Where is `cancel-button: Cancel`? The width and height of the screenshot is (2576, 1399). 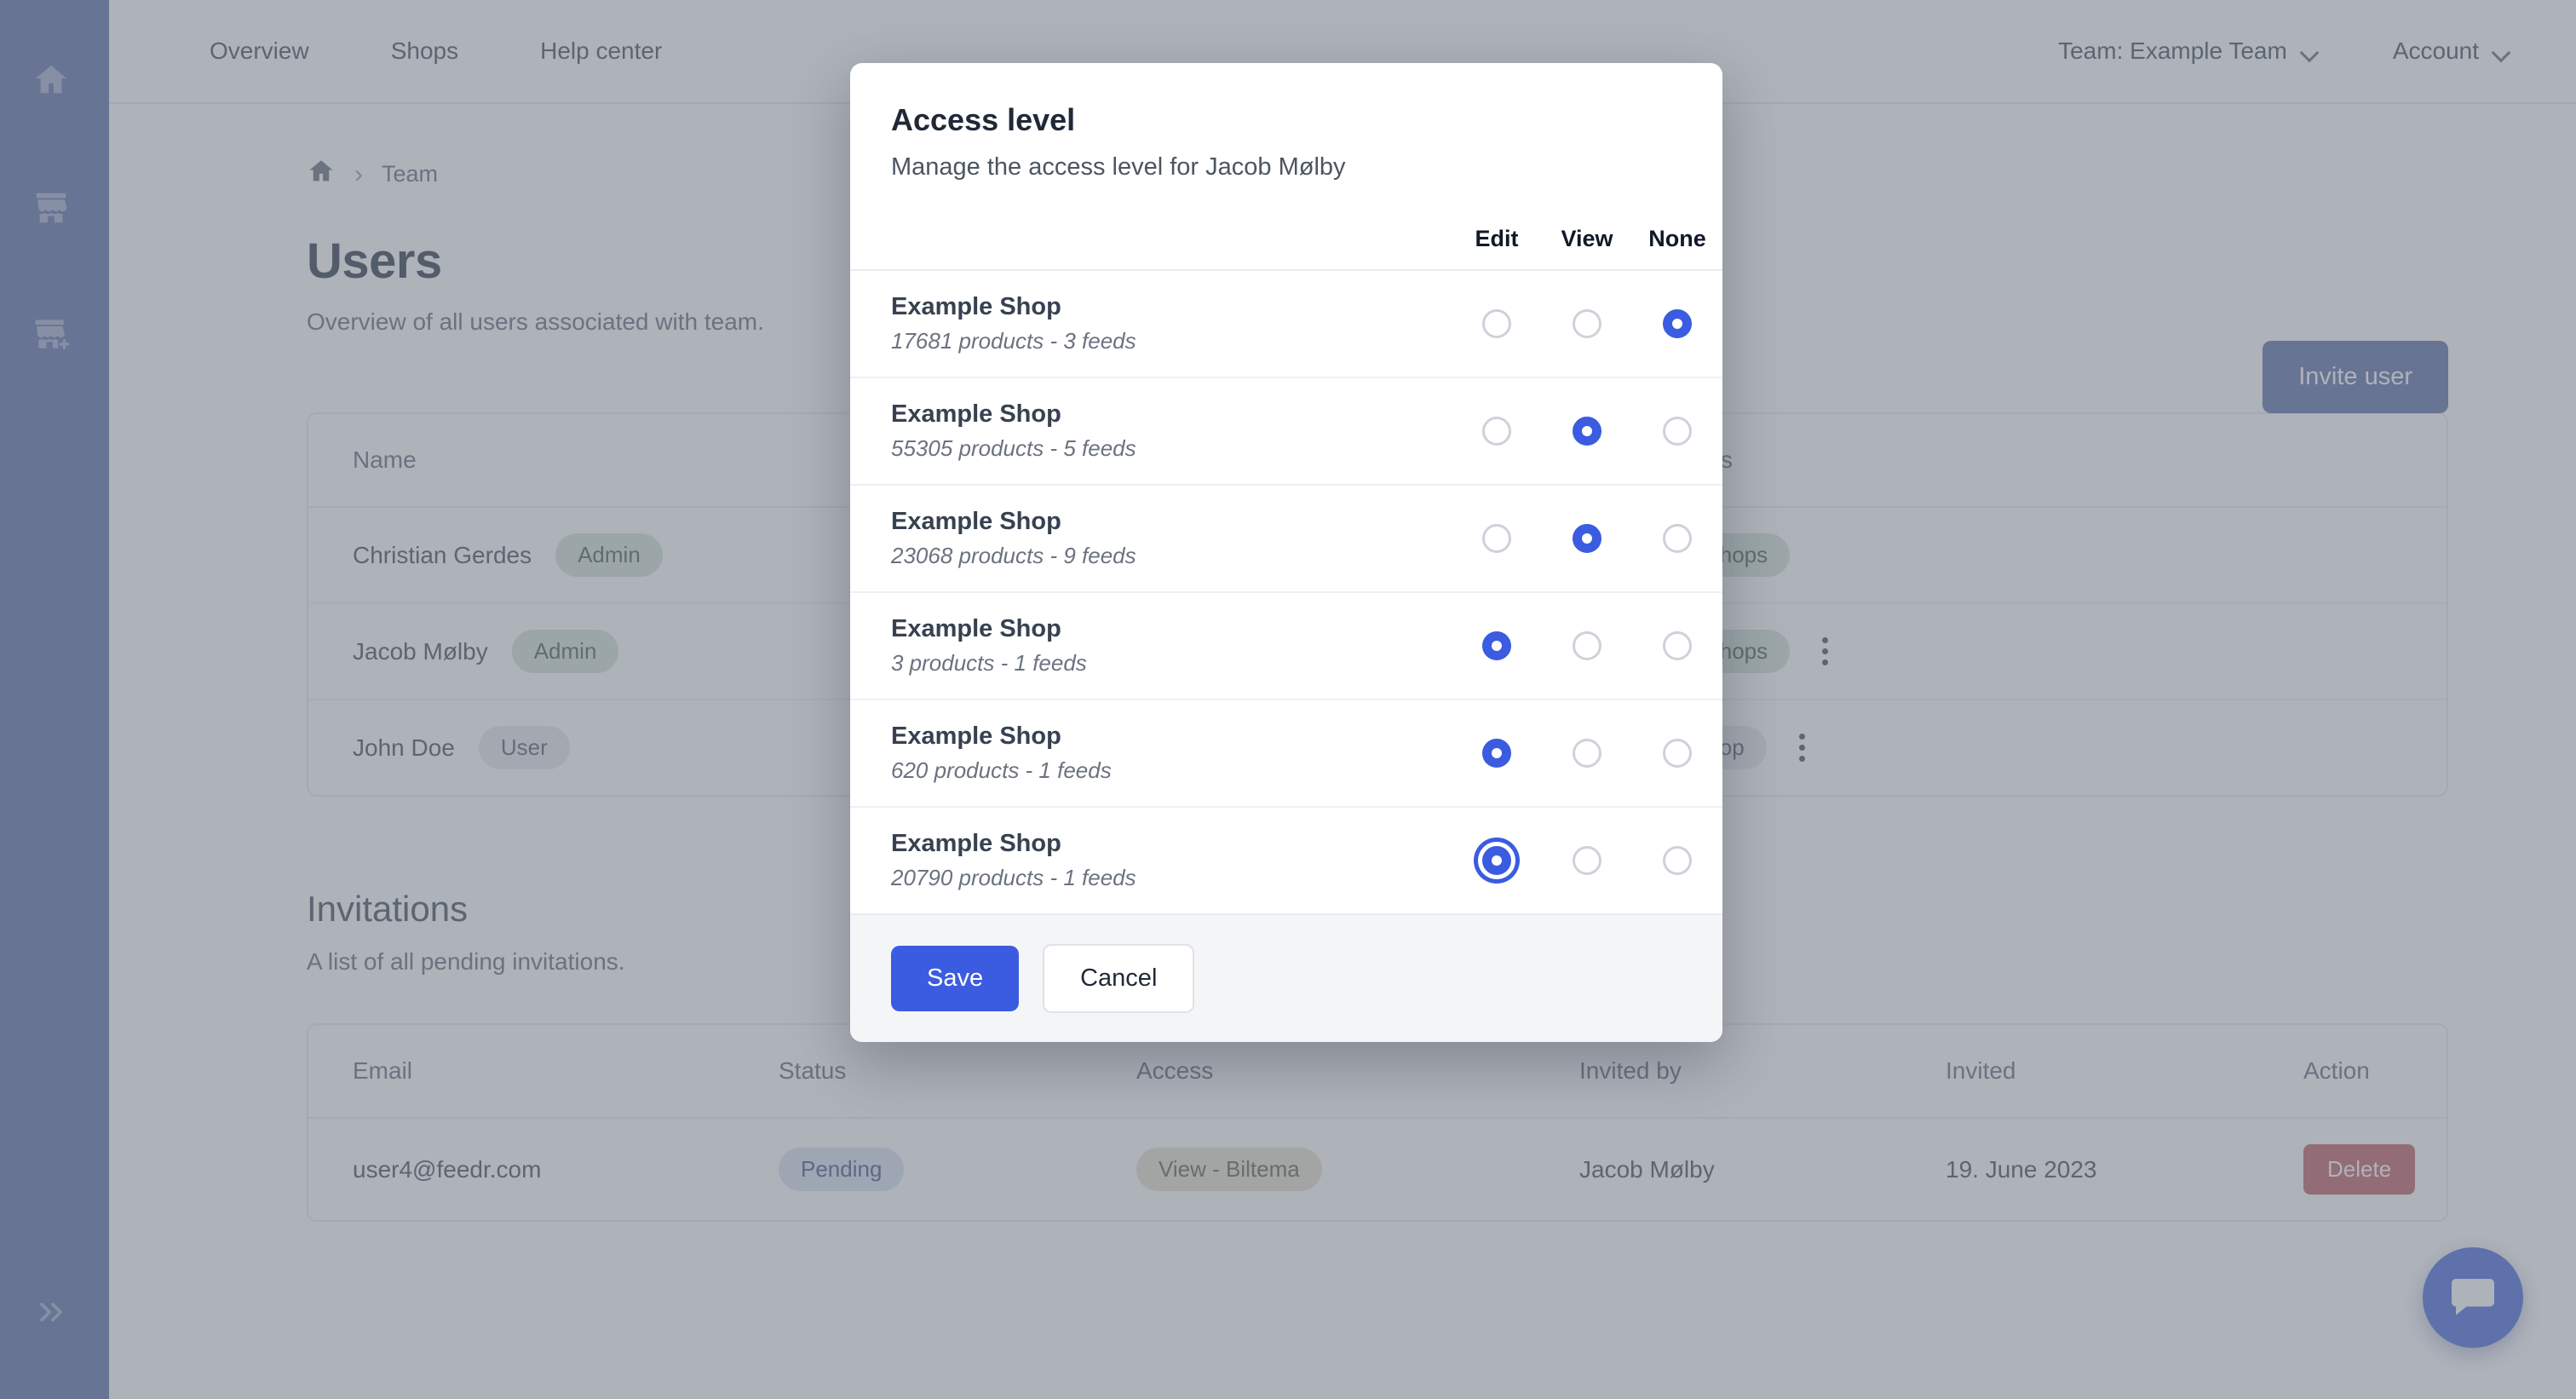 cancel-button: Cancel is located at coordinates (1119, 978).